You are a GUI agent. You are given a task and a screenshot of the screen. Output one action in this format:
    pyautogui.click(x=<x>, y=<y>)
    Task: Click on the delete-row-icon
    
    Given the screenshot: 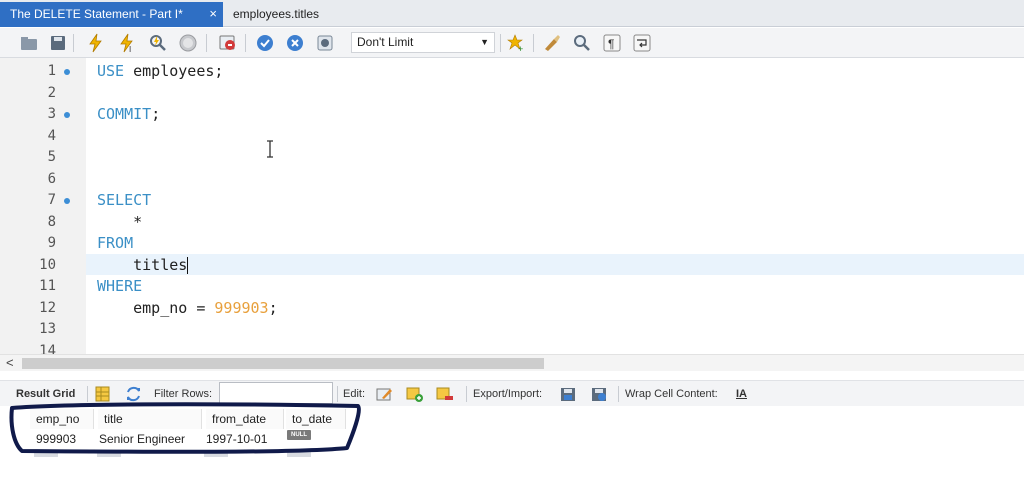 What is the action you would take?
    pyautogui.click(x=444, y=394)
    